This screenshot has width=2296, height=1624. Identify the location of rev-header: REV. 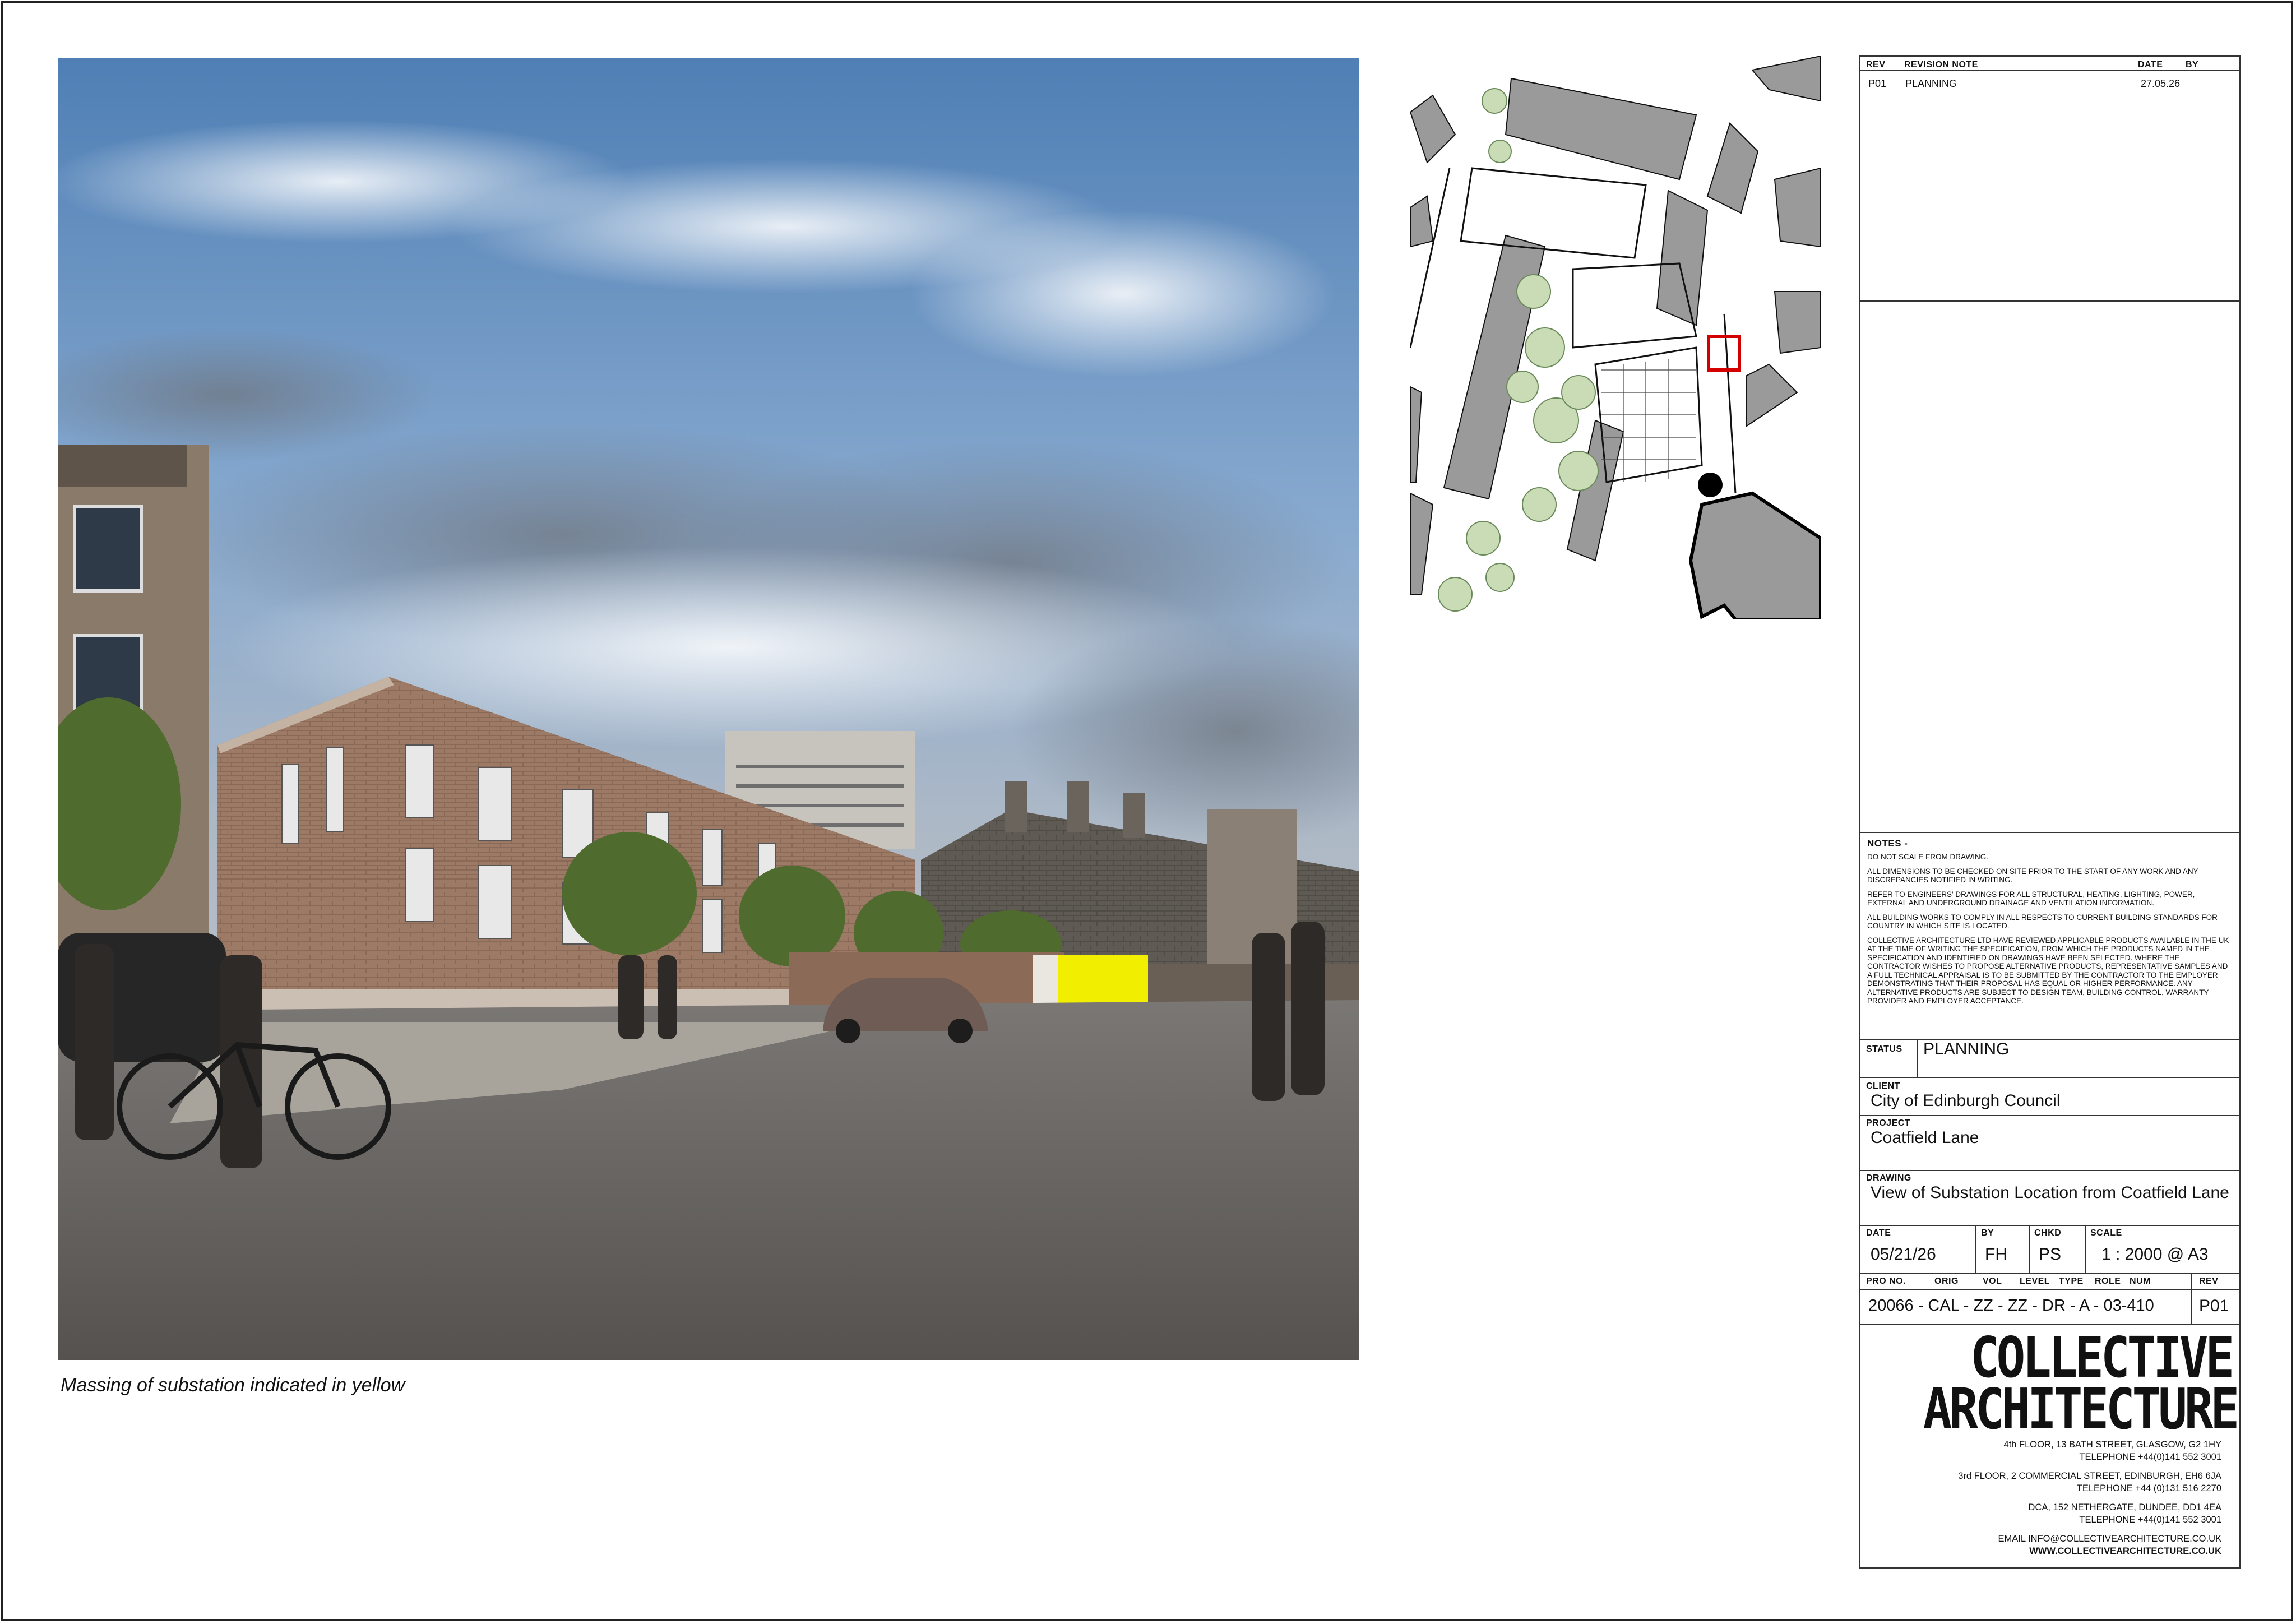
(1876, 65).